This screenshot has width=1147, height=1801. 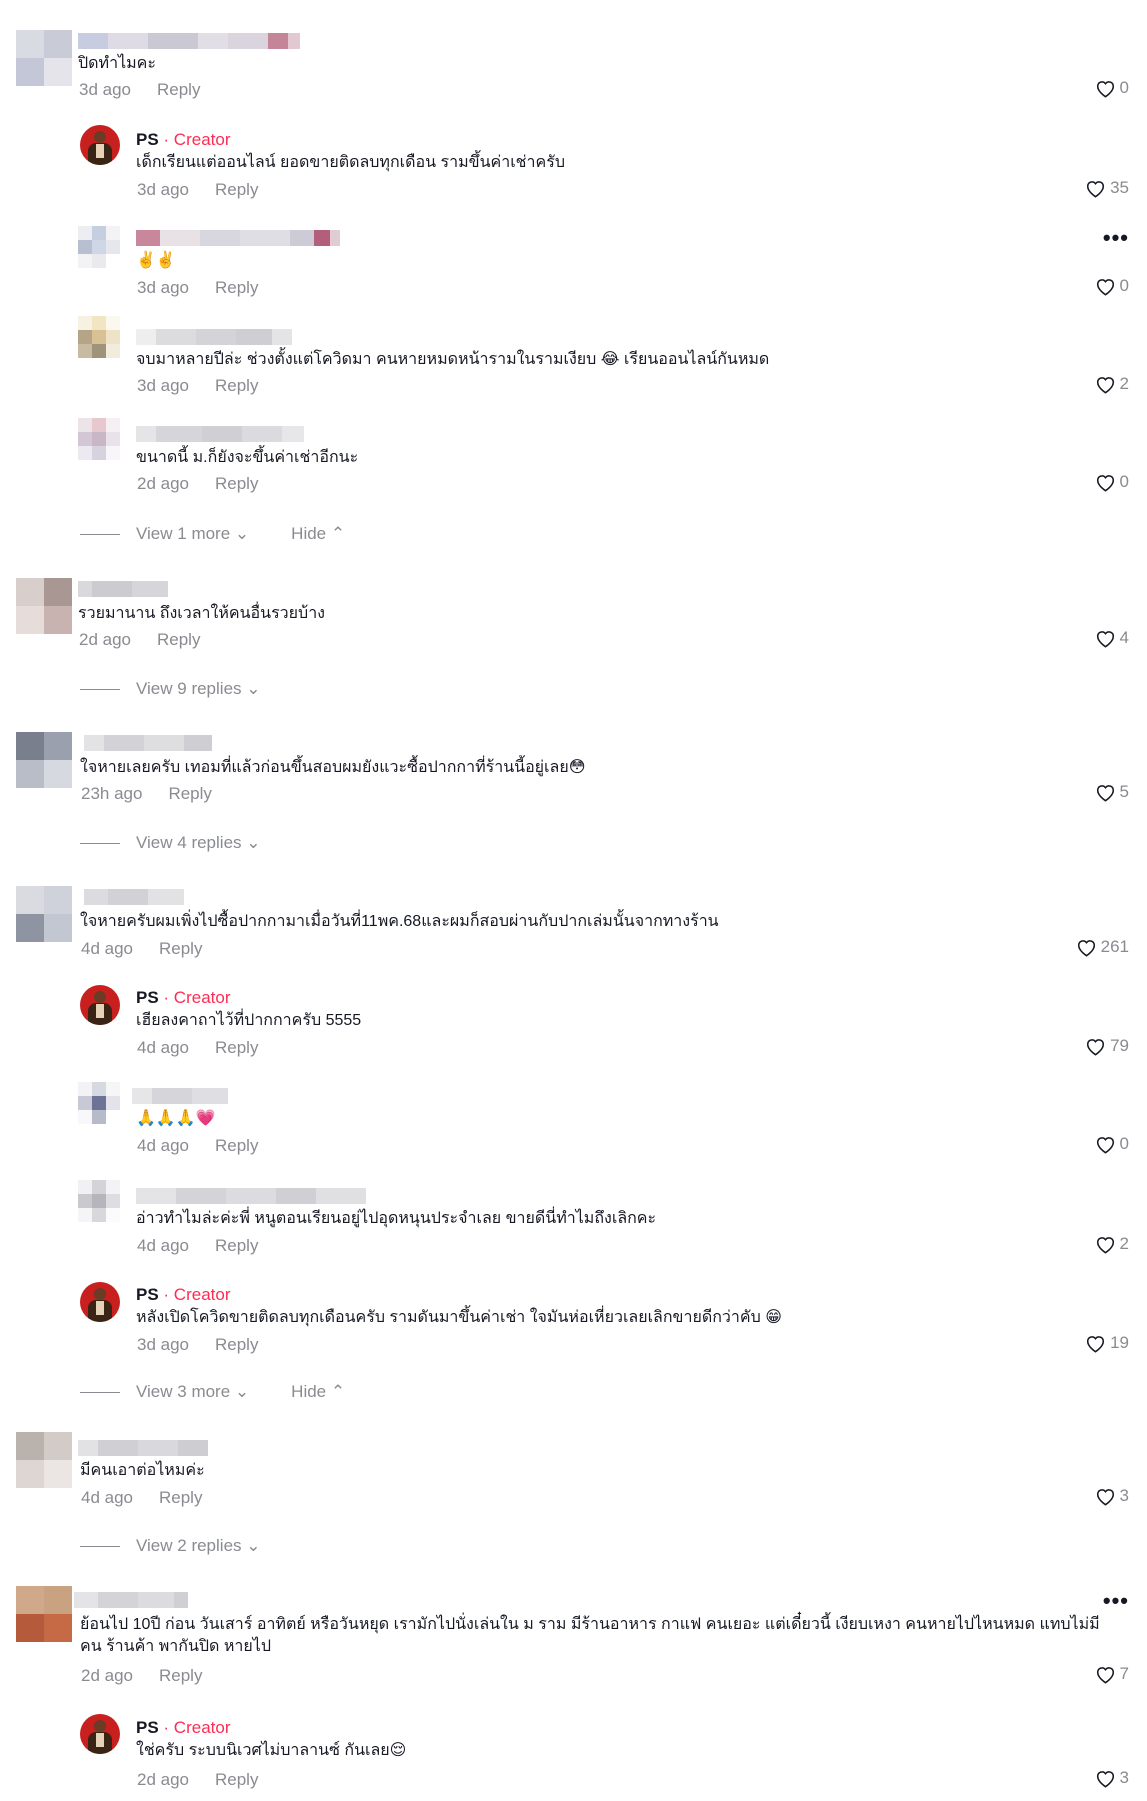 What do you see at coordinates (1124, 791) in the screenshot?
I see `like-count: 5` at bounding box center [1124, 791].